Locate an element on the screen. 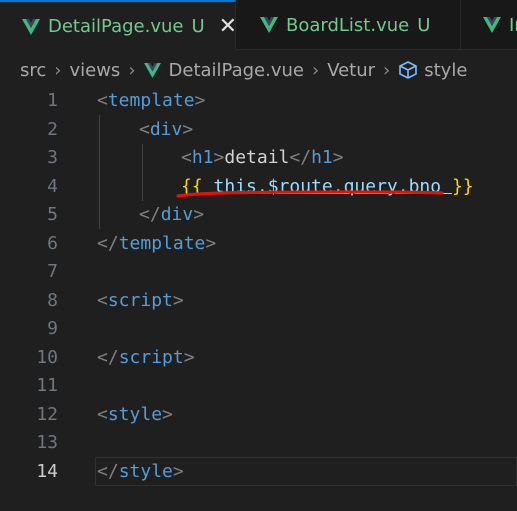 The image size is (517, 511). line-content: </template> is located at coordinates (156, 244).